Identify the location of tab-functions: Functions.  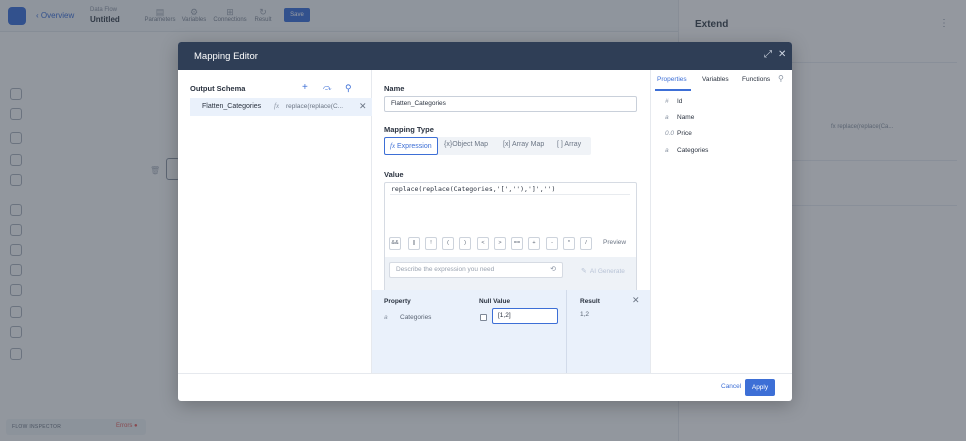
(756, 79).